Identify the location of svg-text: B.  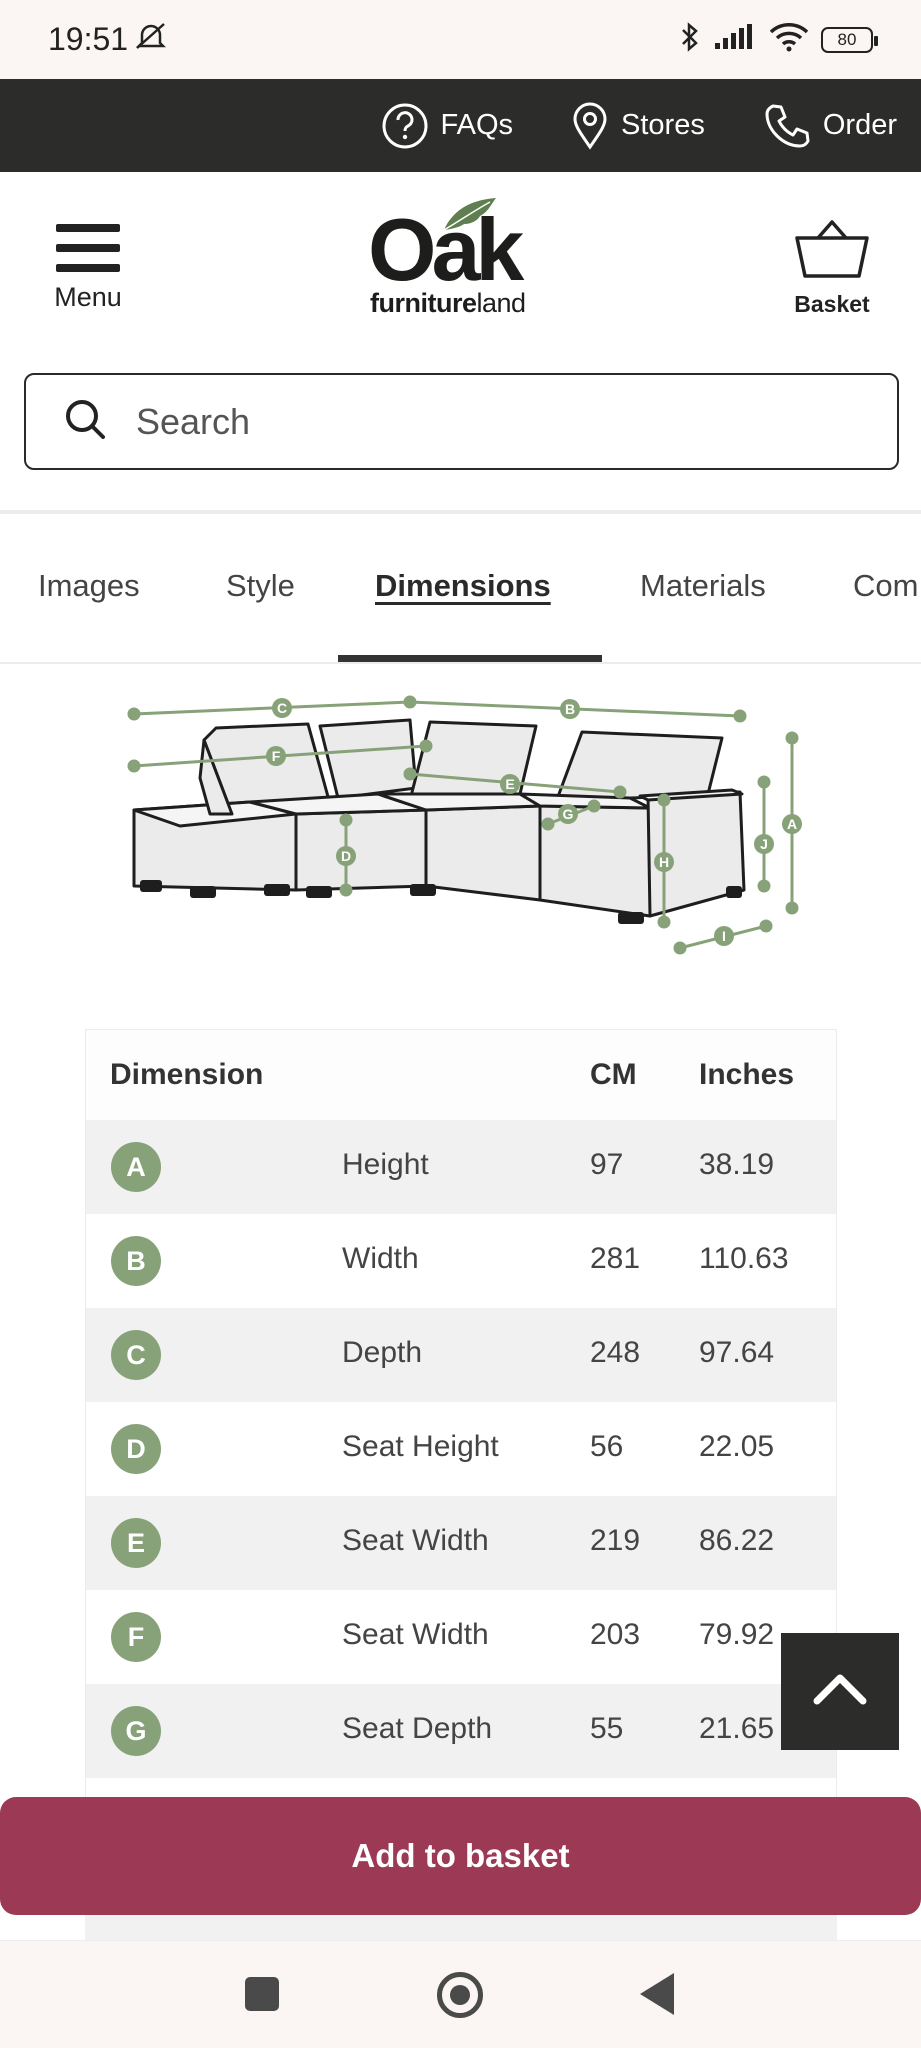
(570, 709).